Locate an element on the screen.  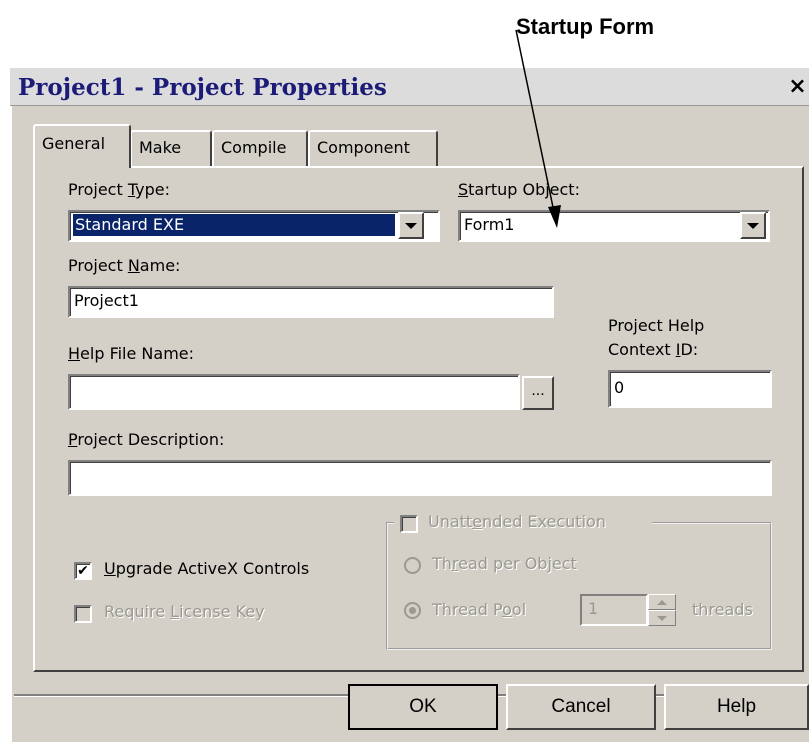
project-name-label: Project Name: is located at coordinates (124, 265).